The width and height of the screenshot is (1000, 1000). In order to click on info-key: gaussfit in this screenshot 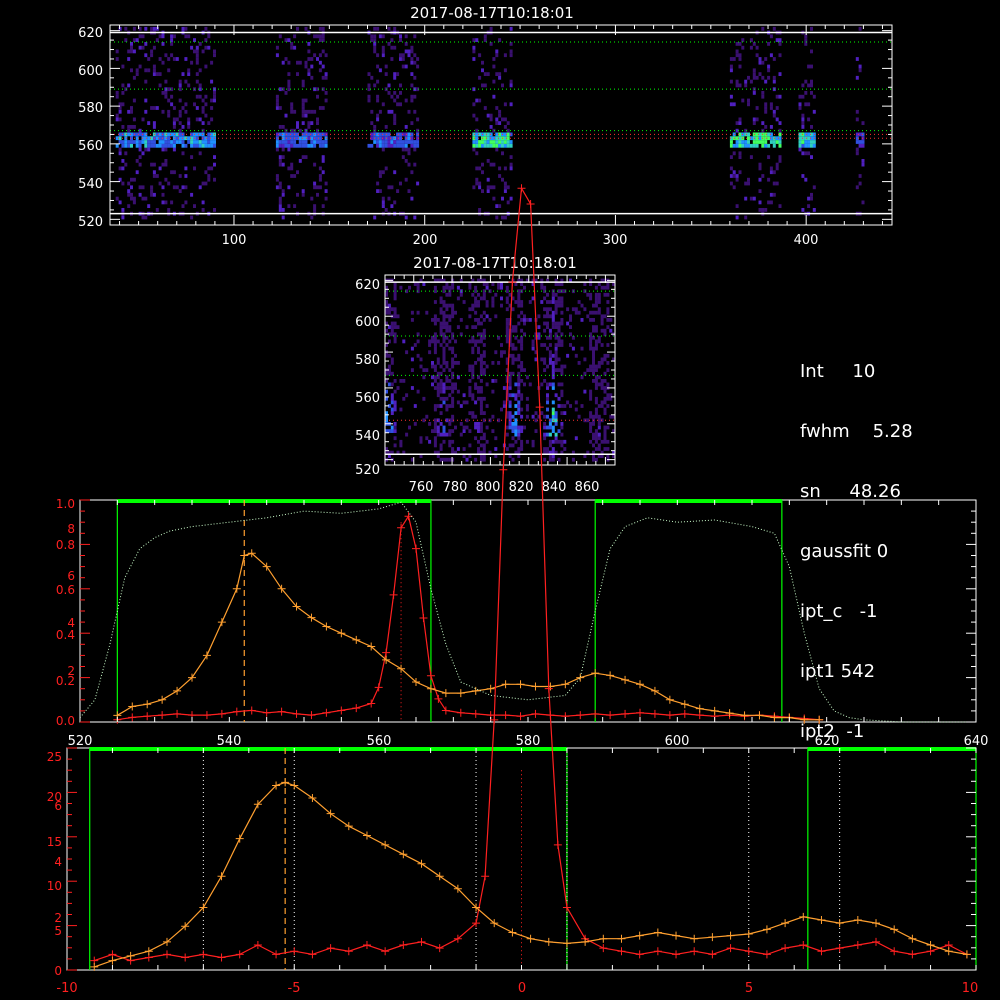, I will do `click(836, 551)`.